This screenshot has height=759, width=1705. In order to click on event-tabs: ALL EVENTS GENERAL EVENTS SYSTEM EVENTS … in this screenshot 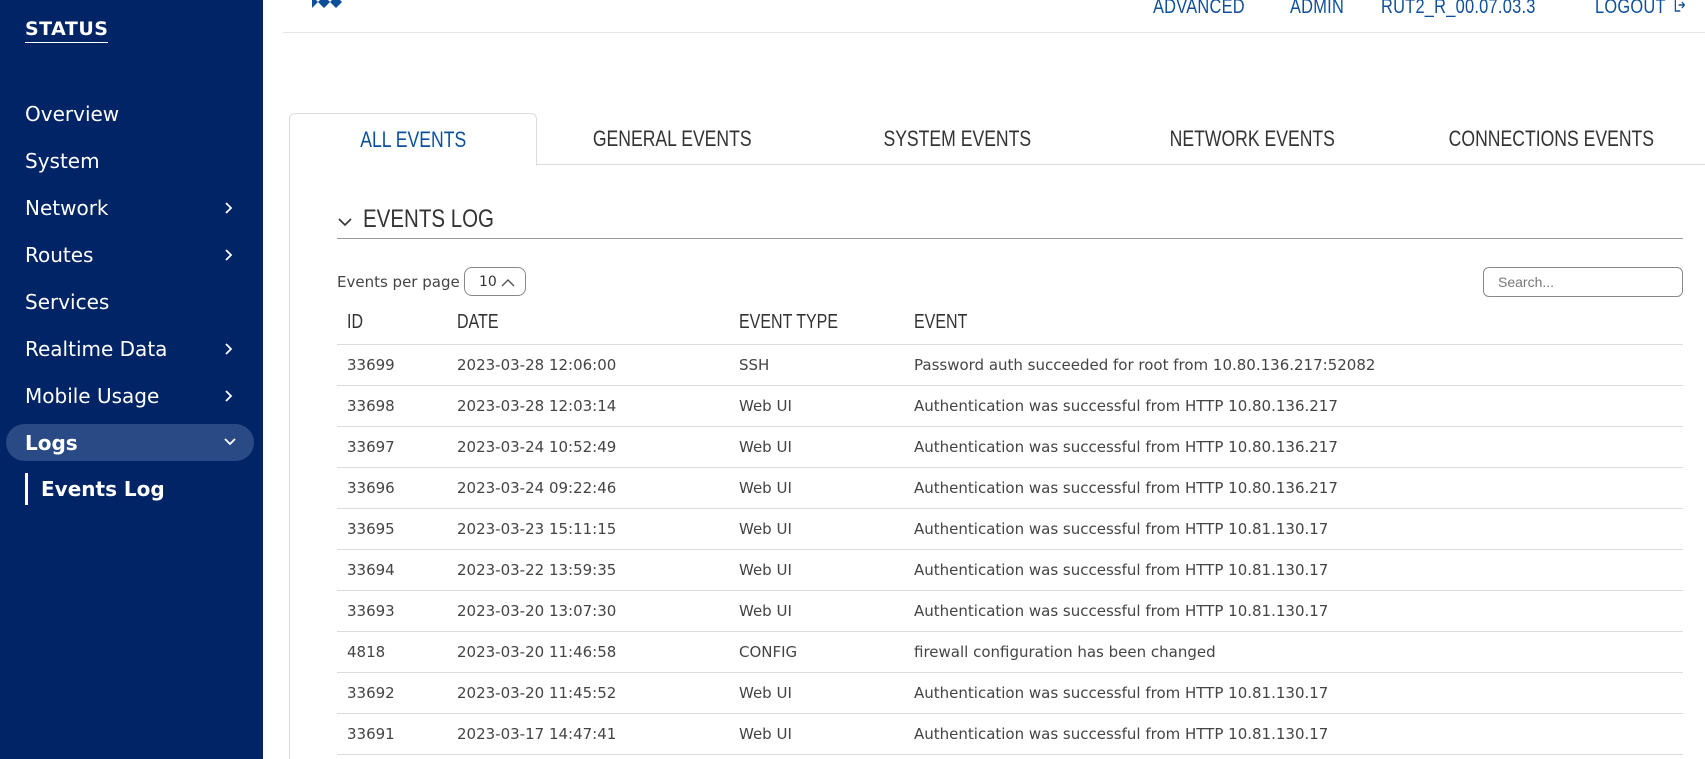, I will do `click(997, 139)`.